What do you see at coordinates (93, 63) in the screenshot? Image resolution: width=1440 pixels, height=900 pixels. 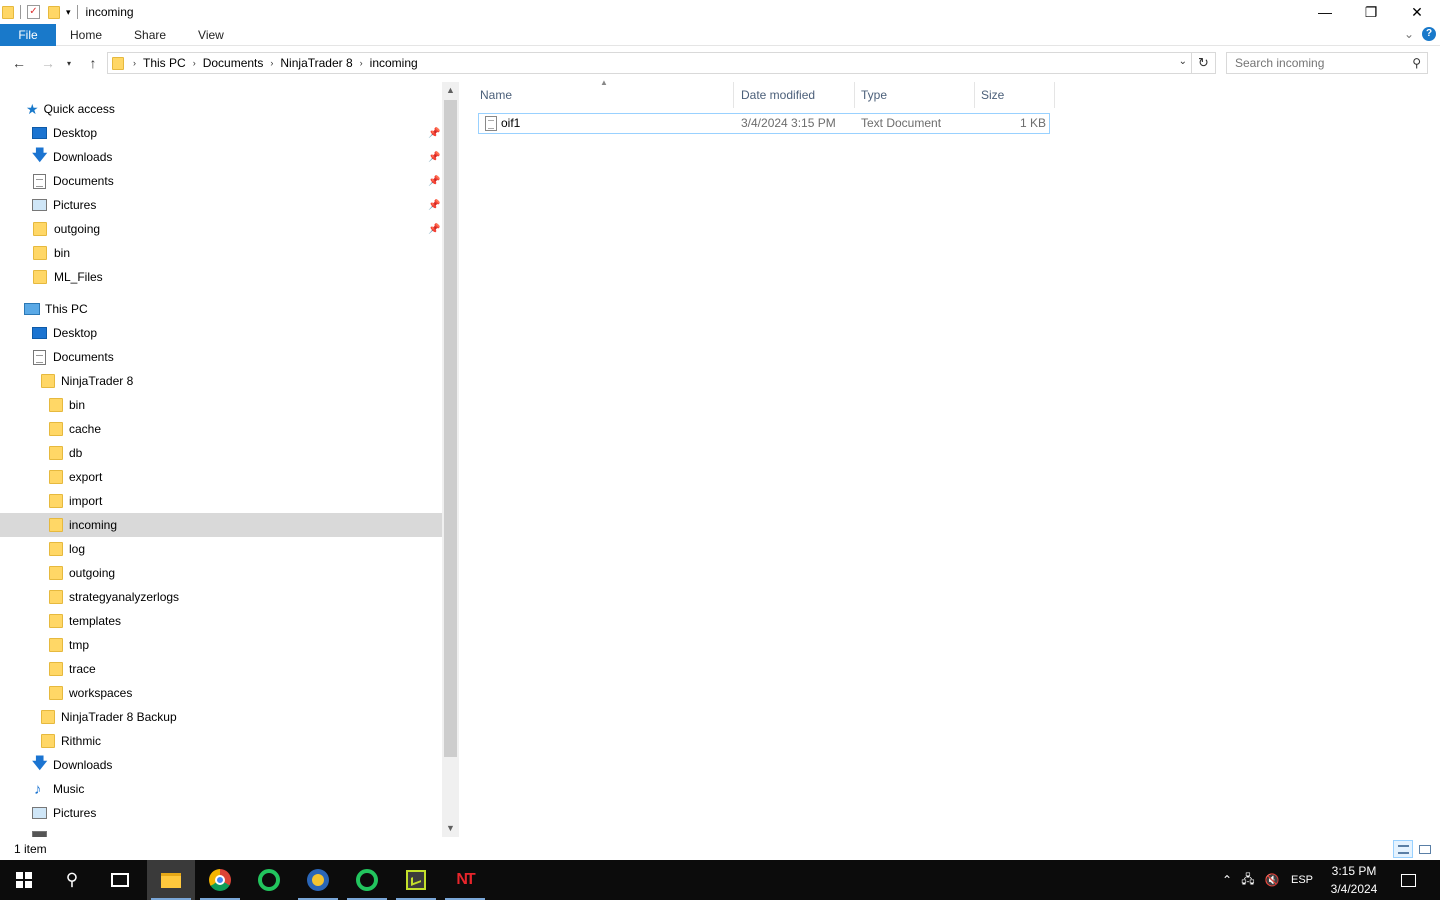 I see `up-button: ↑` at bounding box center [93, 63].